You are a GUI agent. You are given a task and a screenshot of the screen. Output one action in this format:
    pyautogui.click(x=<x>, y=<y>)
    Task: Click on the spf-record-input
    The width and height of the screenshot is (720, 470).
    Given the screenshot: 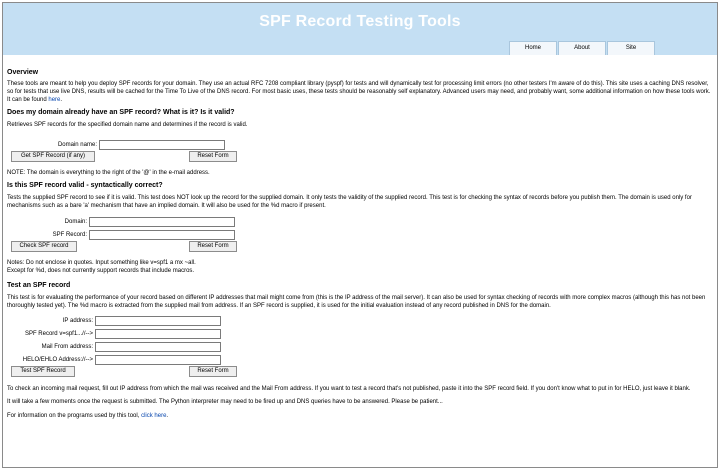 What is the action you would take?
    pyautogui.click(x=162, y=234)
    